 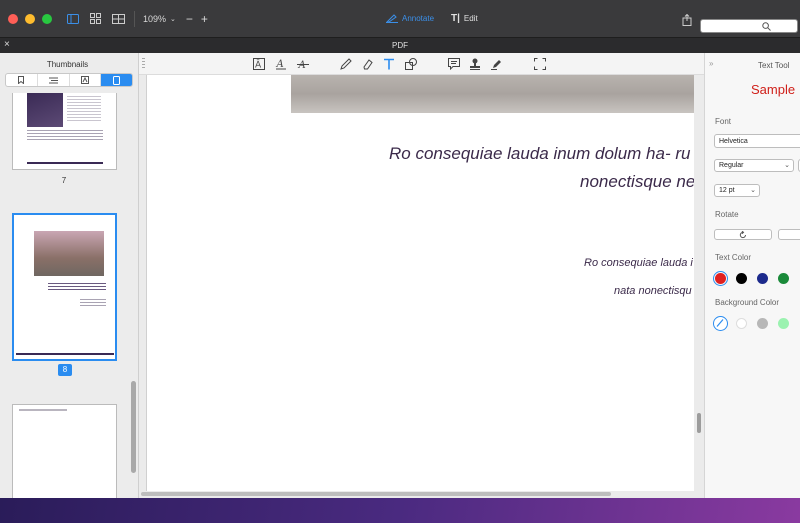 I want to click on document-text-line: nata nonectisqu, so click(x=653, y=291).